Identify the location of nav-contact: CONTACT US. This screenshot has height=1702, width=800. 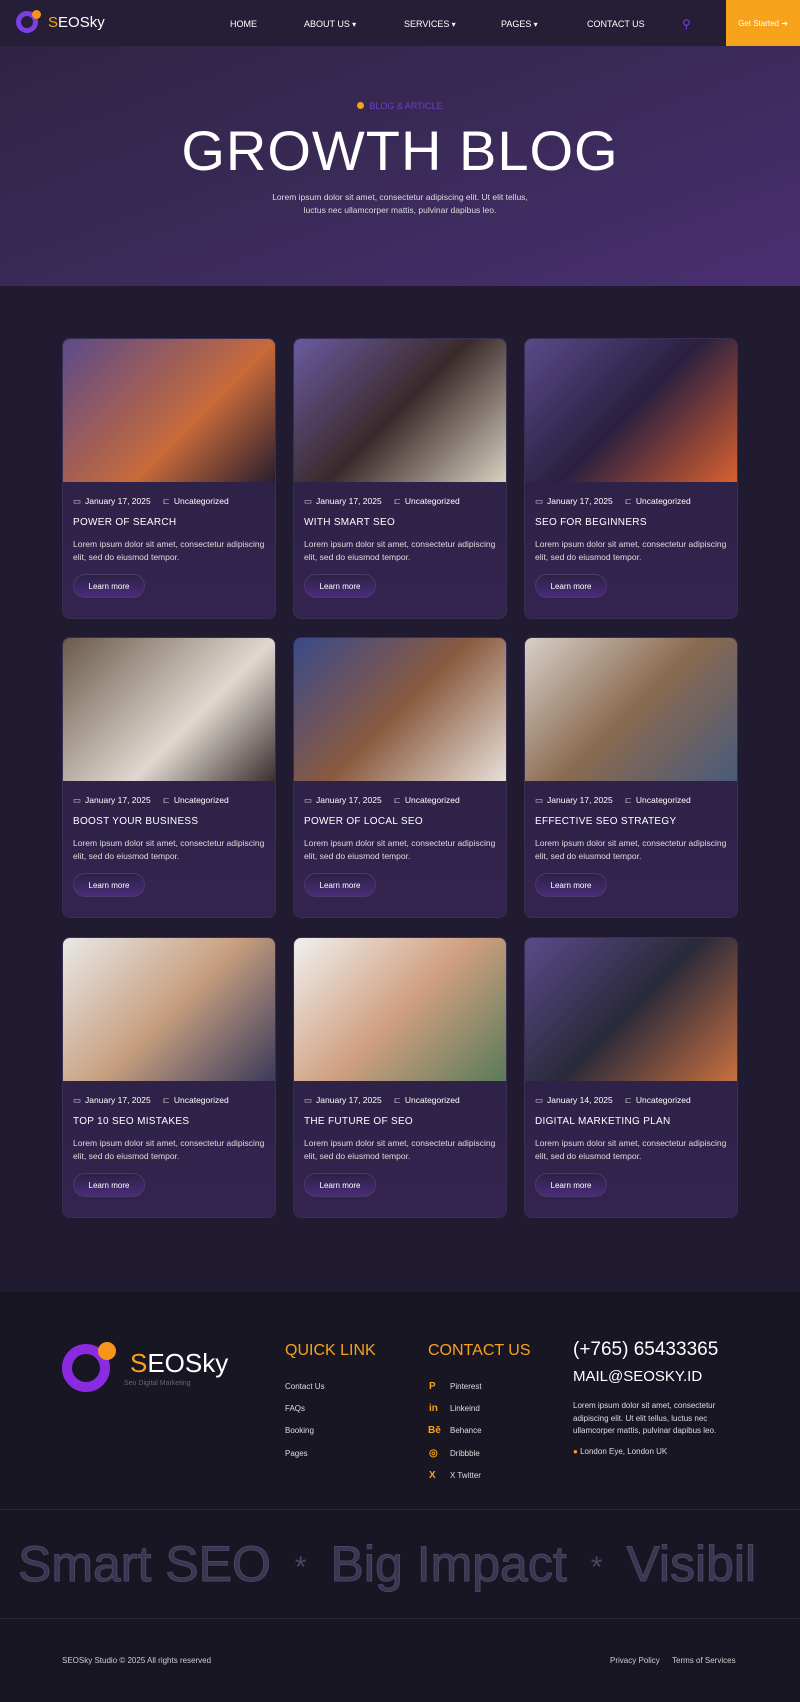
(616, 24).